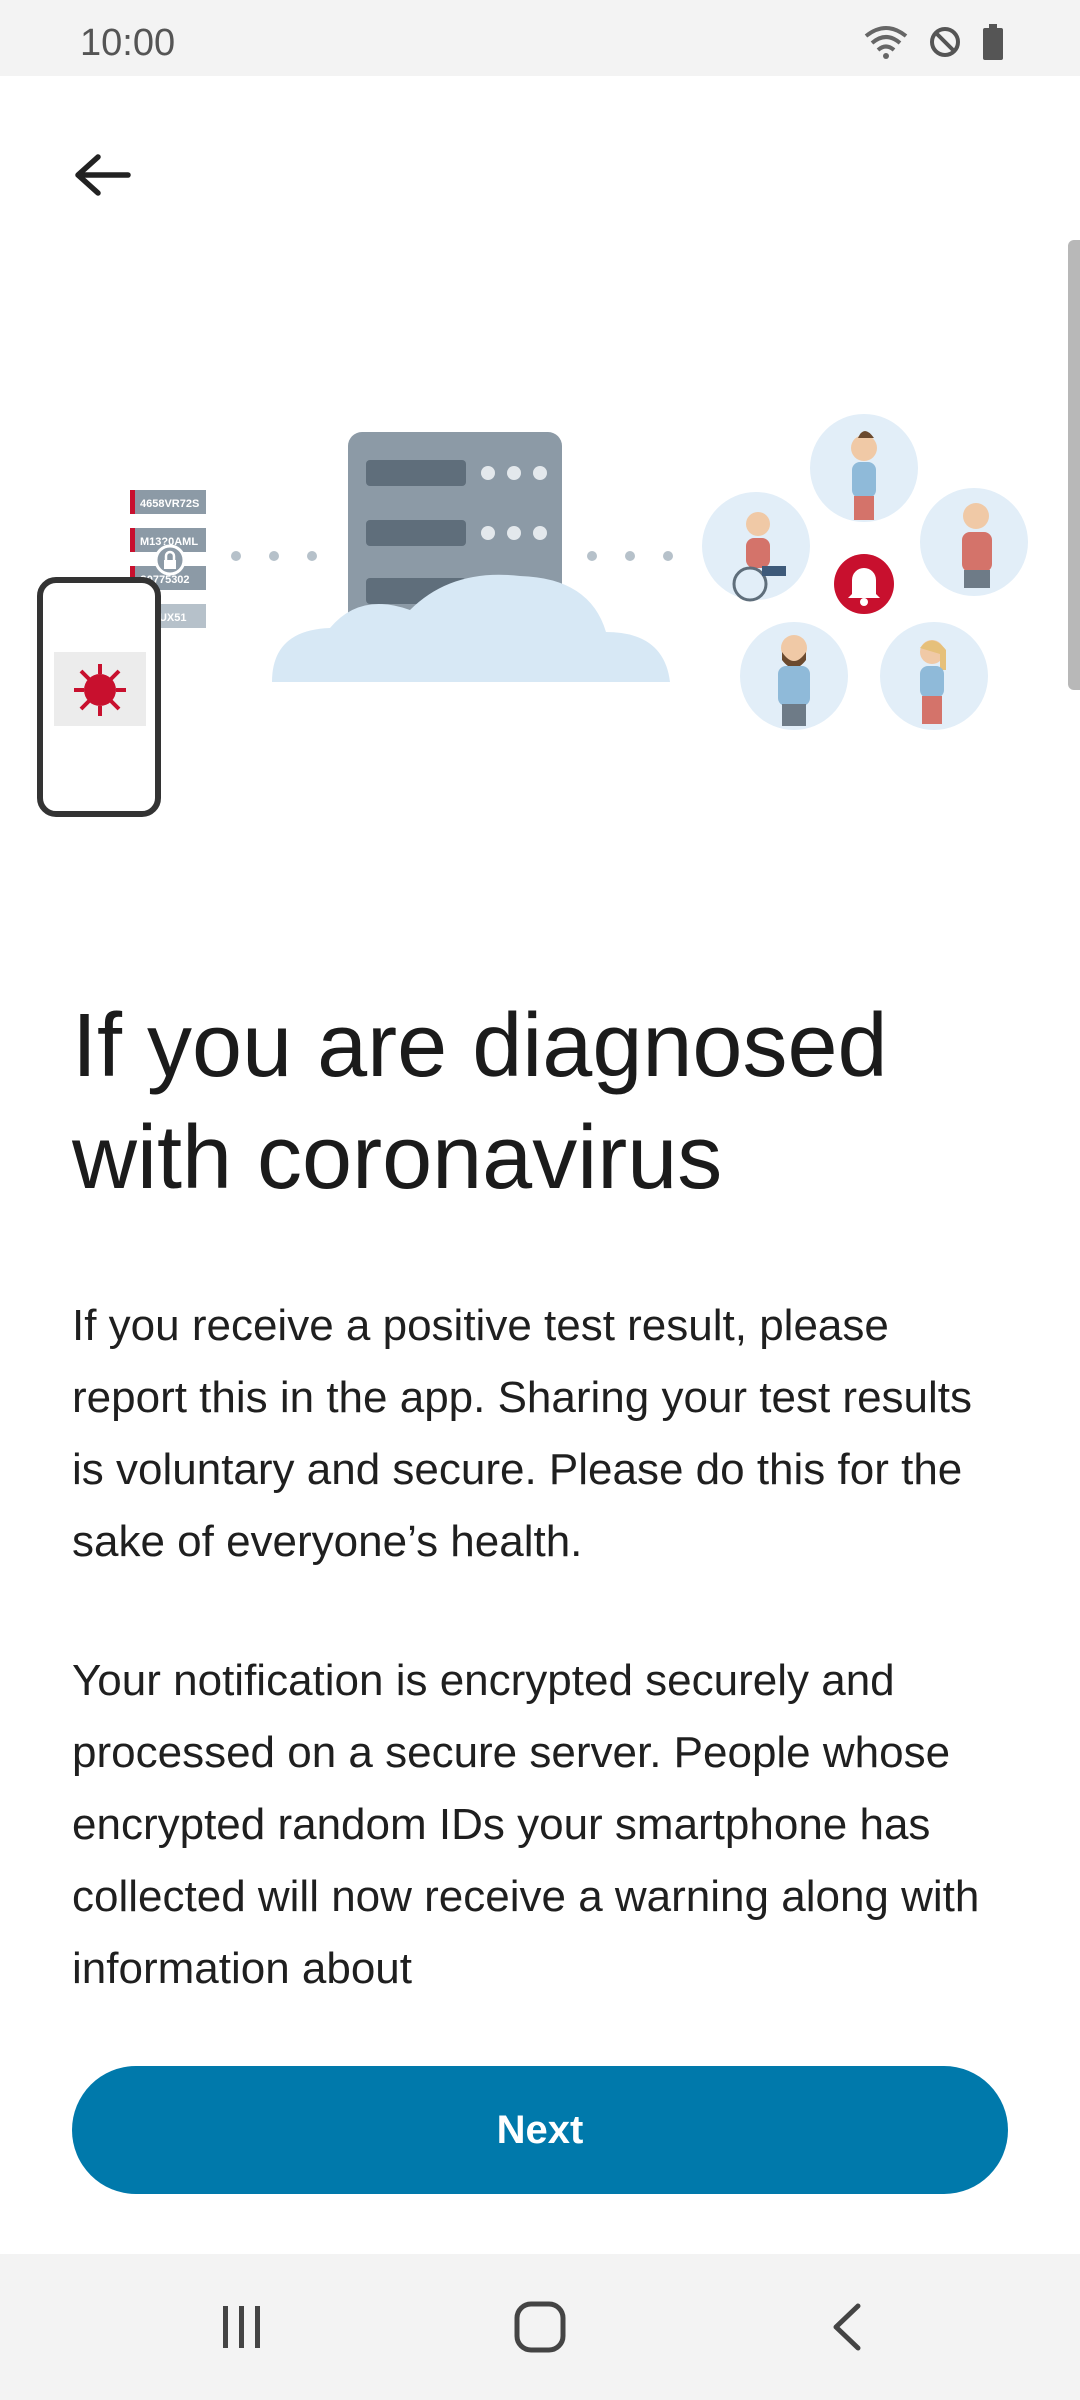 This screenshot has height=2400, width=1080. I want to click on id-label: 4658VR72S, so click(169, 504).